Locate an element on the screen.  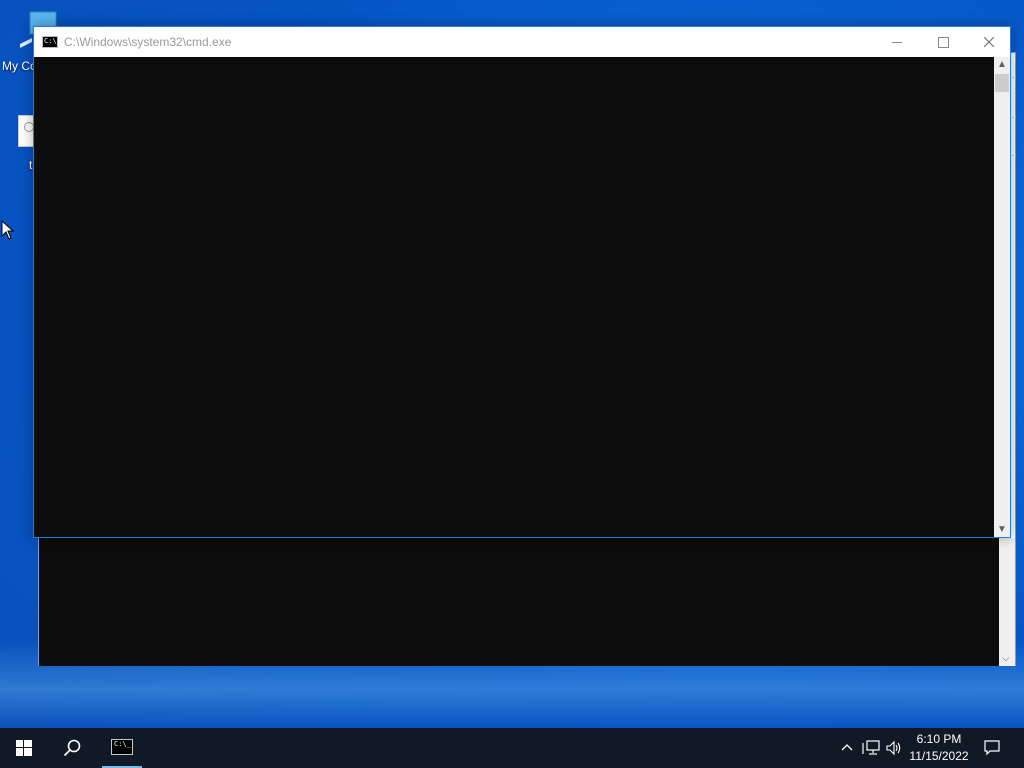
volume-icon is located at coordinates (893, 748).